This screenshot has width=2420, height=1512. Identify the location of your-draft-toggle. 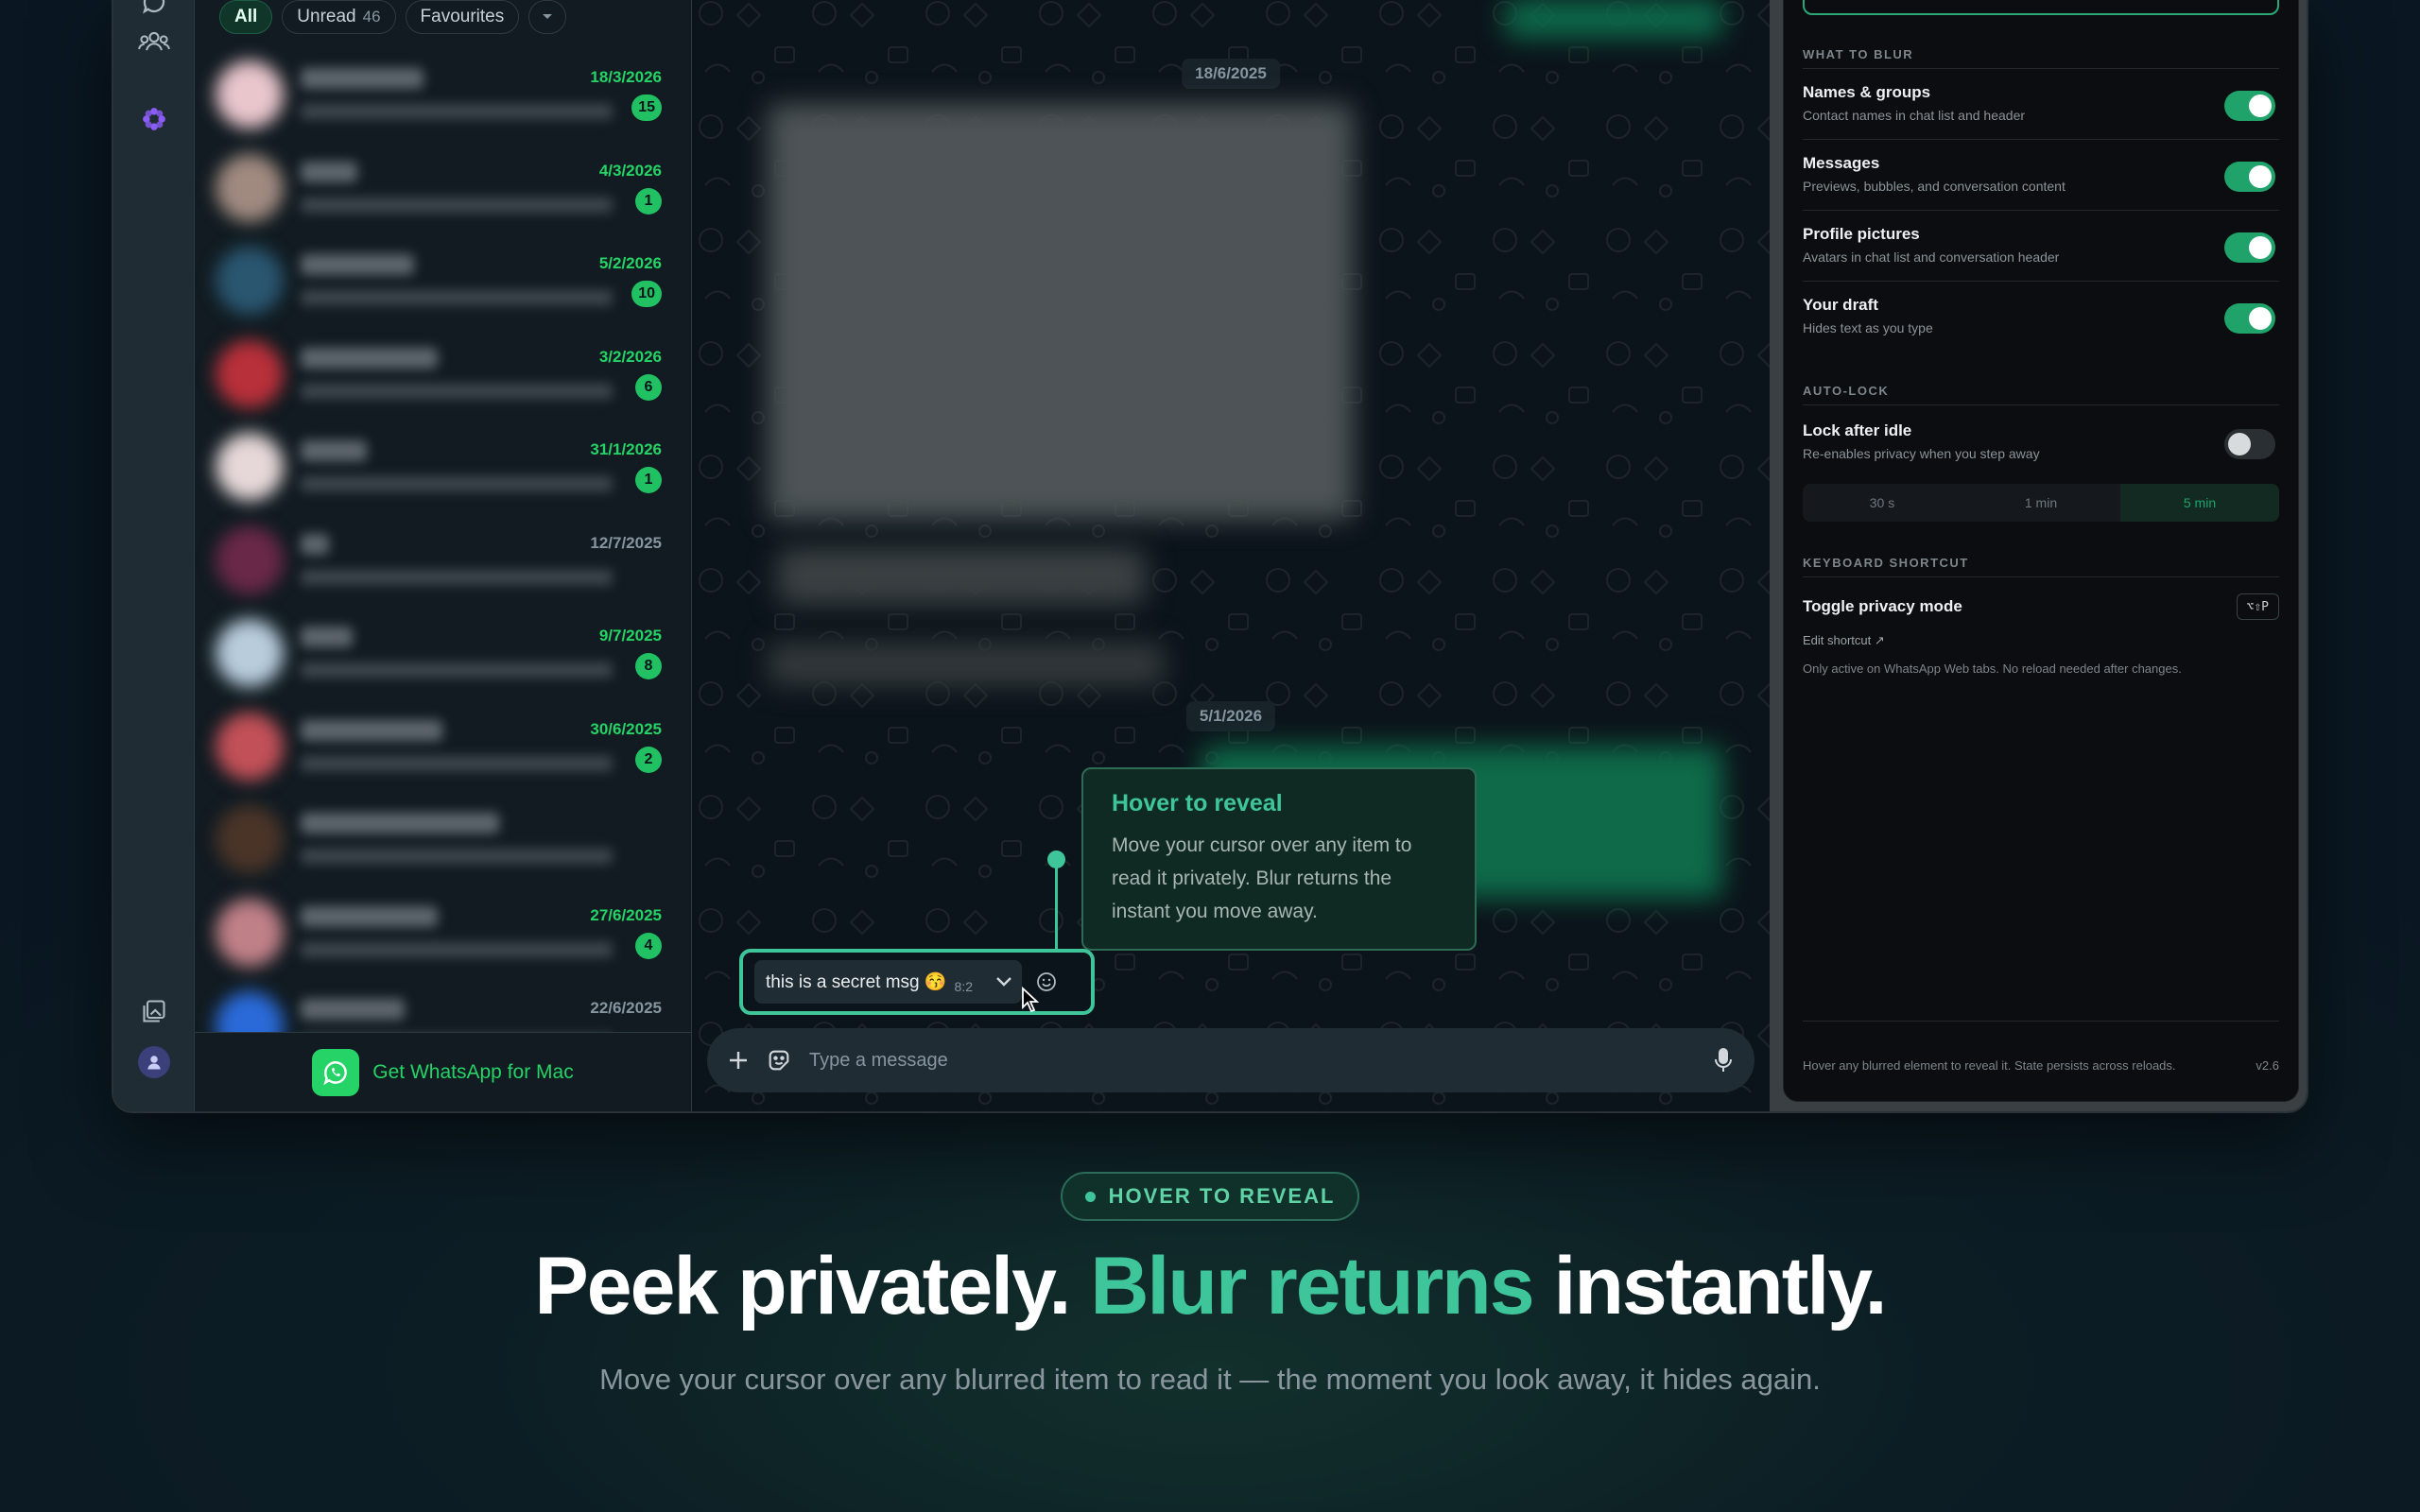
(2249, 318).